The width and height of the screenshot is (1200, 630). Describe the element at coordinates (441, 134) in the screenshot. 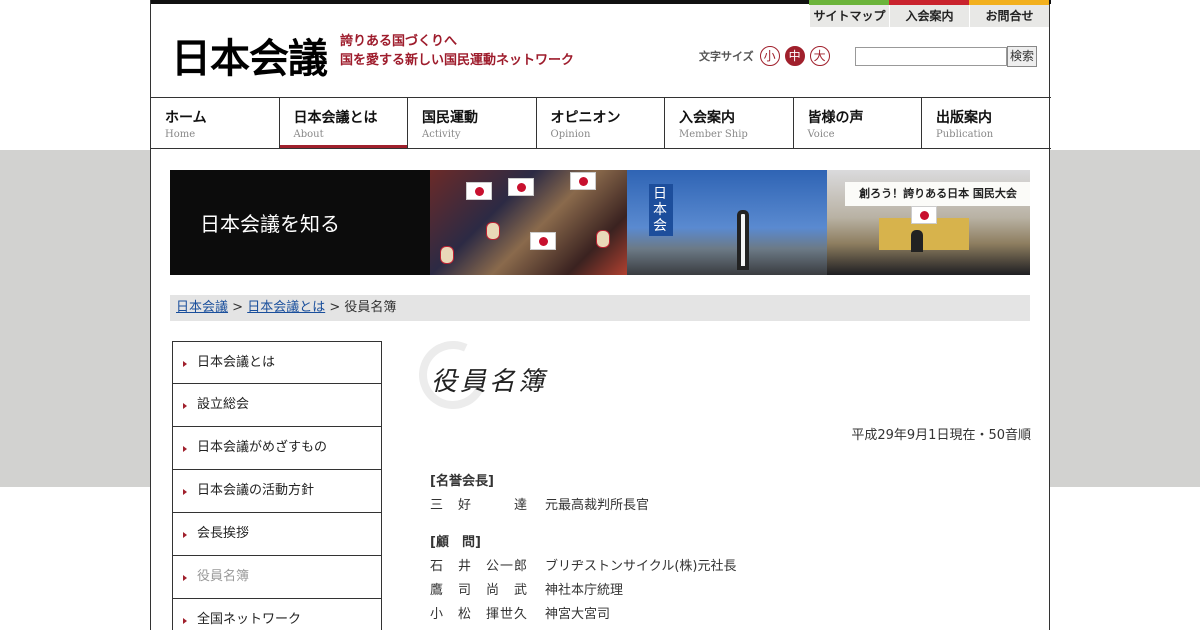

I see `nav-activity-sublabel: Activity` at that location.